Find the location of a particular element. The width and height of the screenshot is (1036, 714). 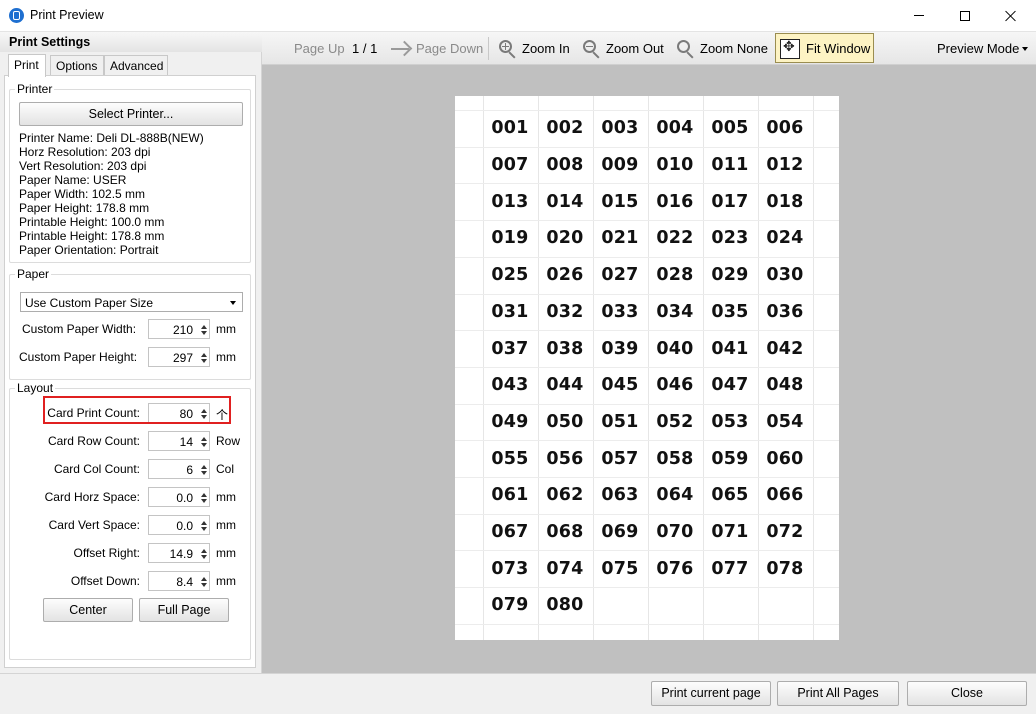

card-label: 014 is located at coordinates (565, 201).